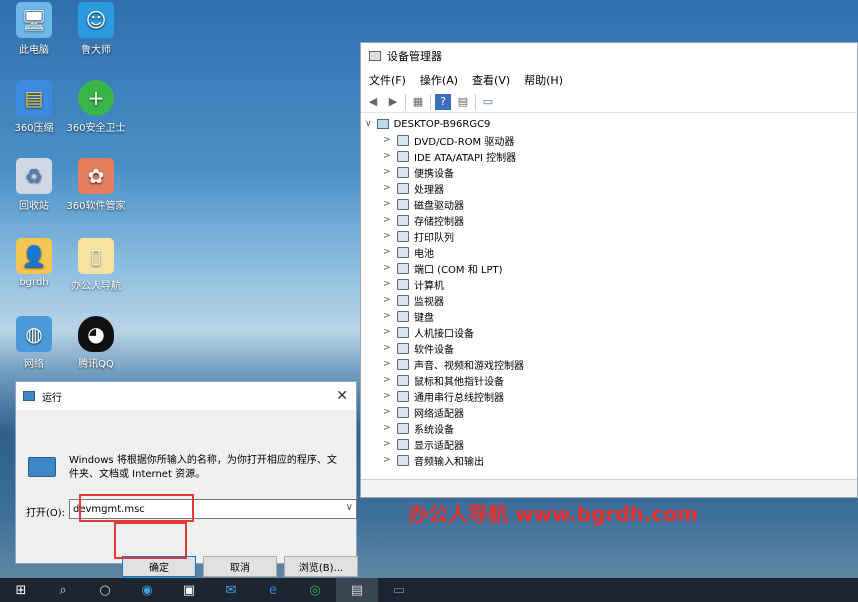  I want to click on forward-arrow-icon: ▶, so click(393, 102).